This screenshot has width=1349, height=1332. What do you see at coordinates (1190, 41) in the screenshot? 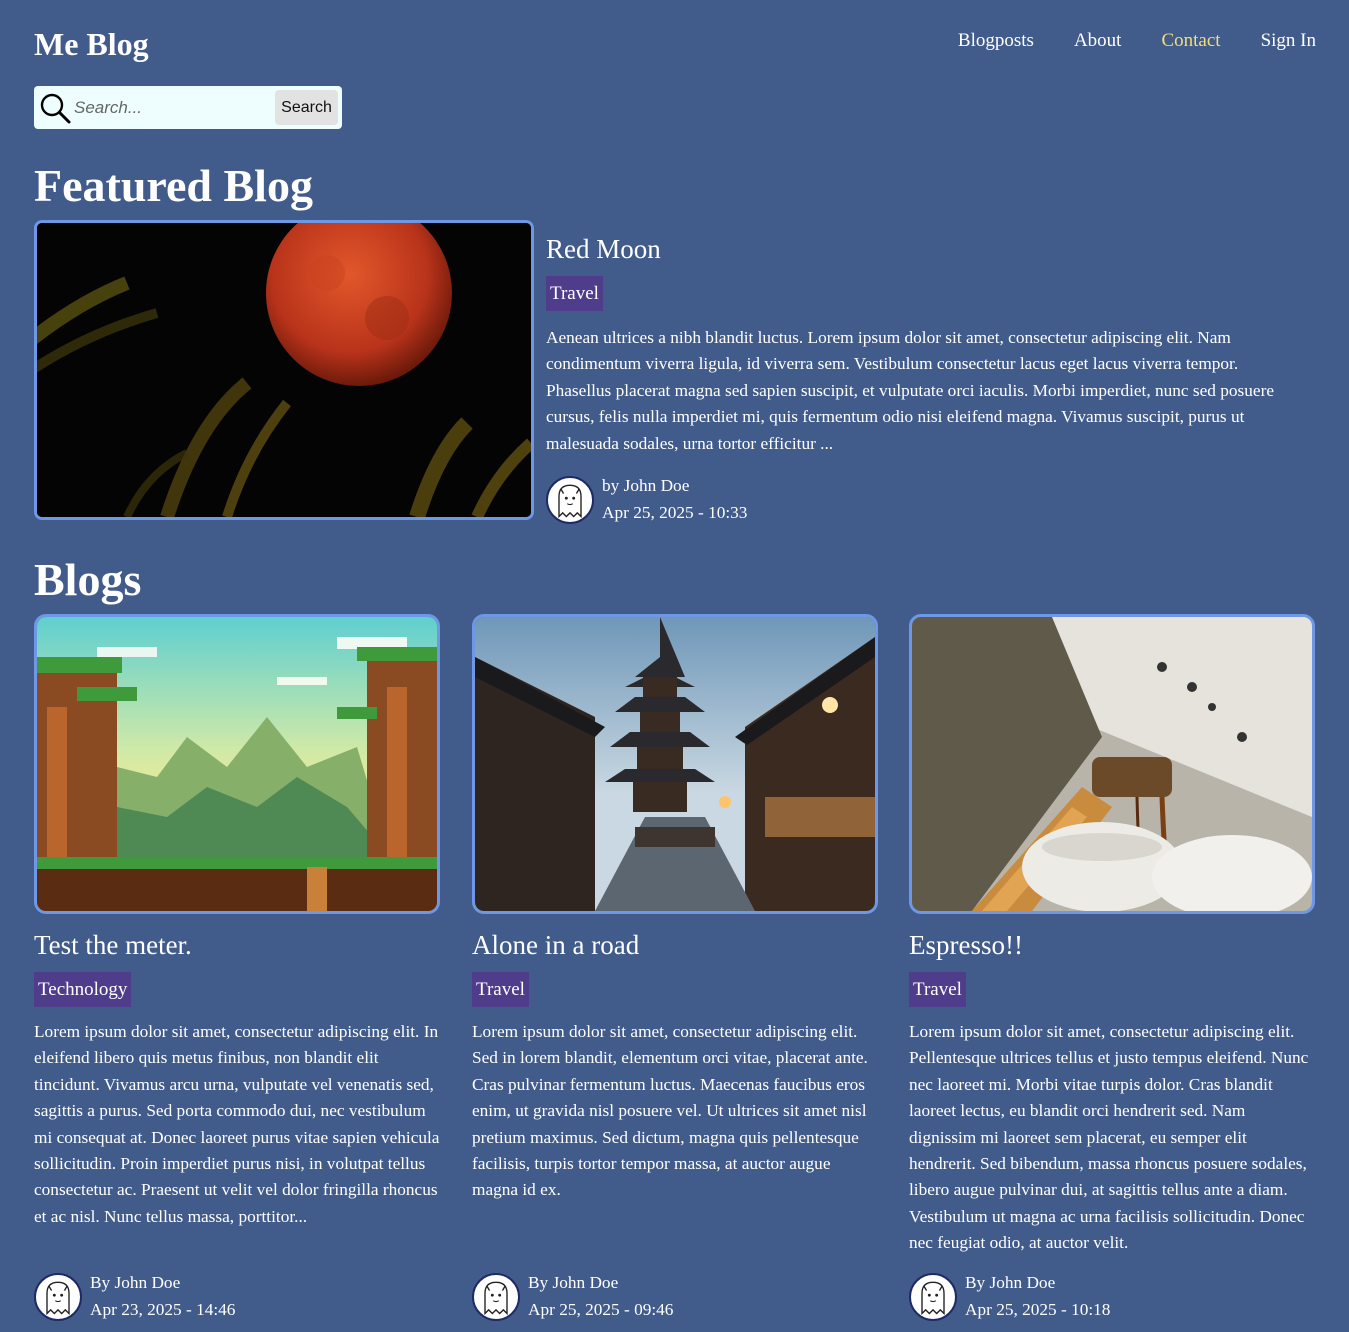
I see `nav-contact: Contact` at bounding box center [1190, 41].